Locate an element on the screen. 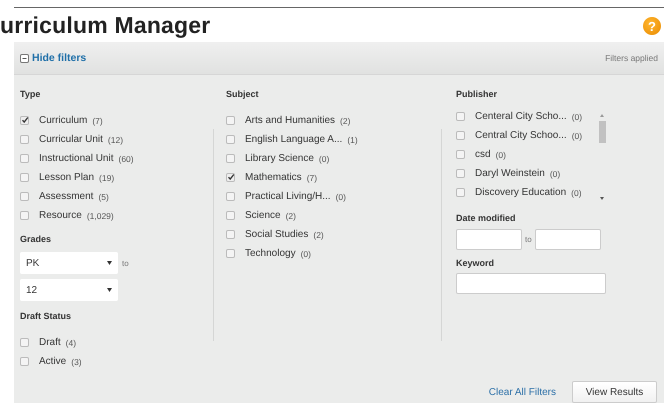 The image size is (664, 403). option-count: (1) is located at coordinates (352, 139).